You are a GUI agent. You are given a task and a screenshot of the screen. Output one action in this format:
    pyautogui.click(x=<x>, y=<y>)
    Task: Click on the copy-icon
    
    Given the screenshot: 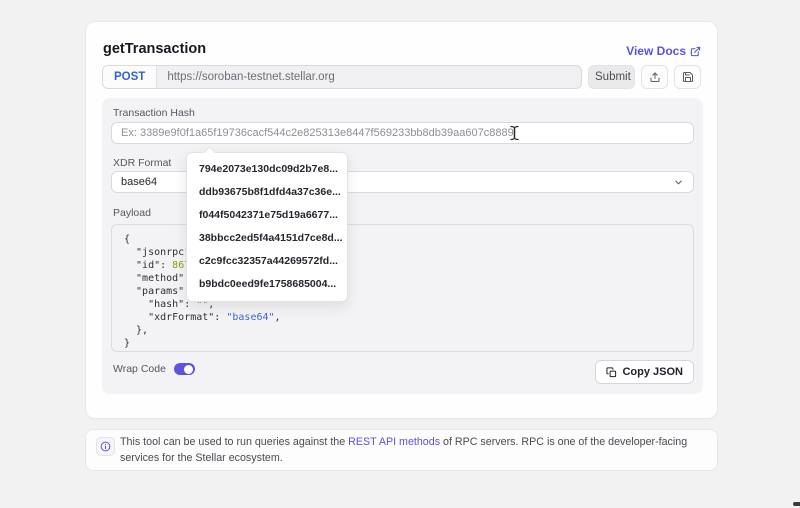 What is the action you would take?
    pyautogui.click(x=611, y=371)
    